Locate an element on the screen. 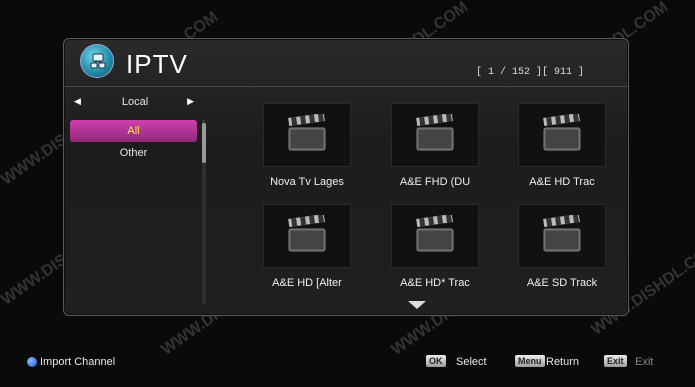 The width and height of the screenshot is (695, 387). channel-tile: Nova Tv Lages is located at coordinates (307, 145).